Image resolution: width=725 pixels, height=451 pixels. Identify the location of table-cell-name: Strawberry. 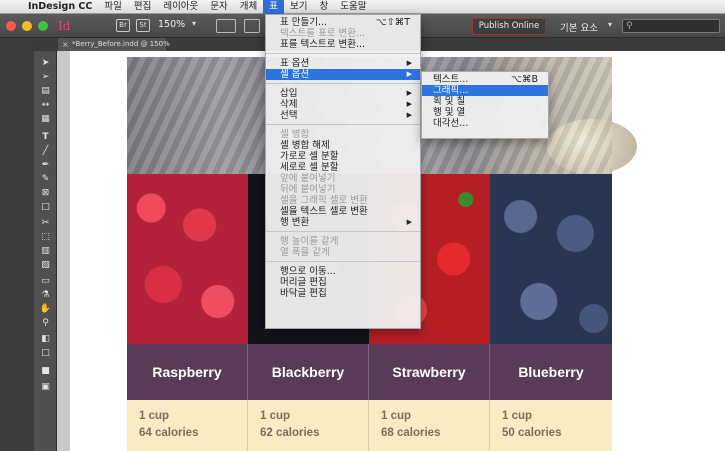
(429, 372).